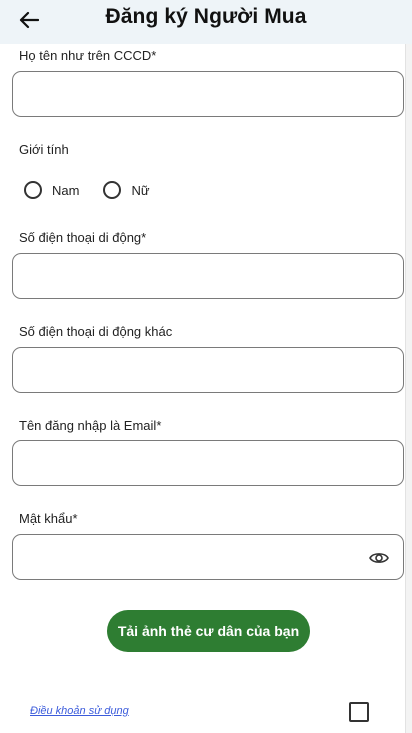 This screenshot has width=412, height=733. Describe the element at coordinates (126, 190) in the screenshot. I see `gender-option-nu: Nữ` at that location.